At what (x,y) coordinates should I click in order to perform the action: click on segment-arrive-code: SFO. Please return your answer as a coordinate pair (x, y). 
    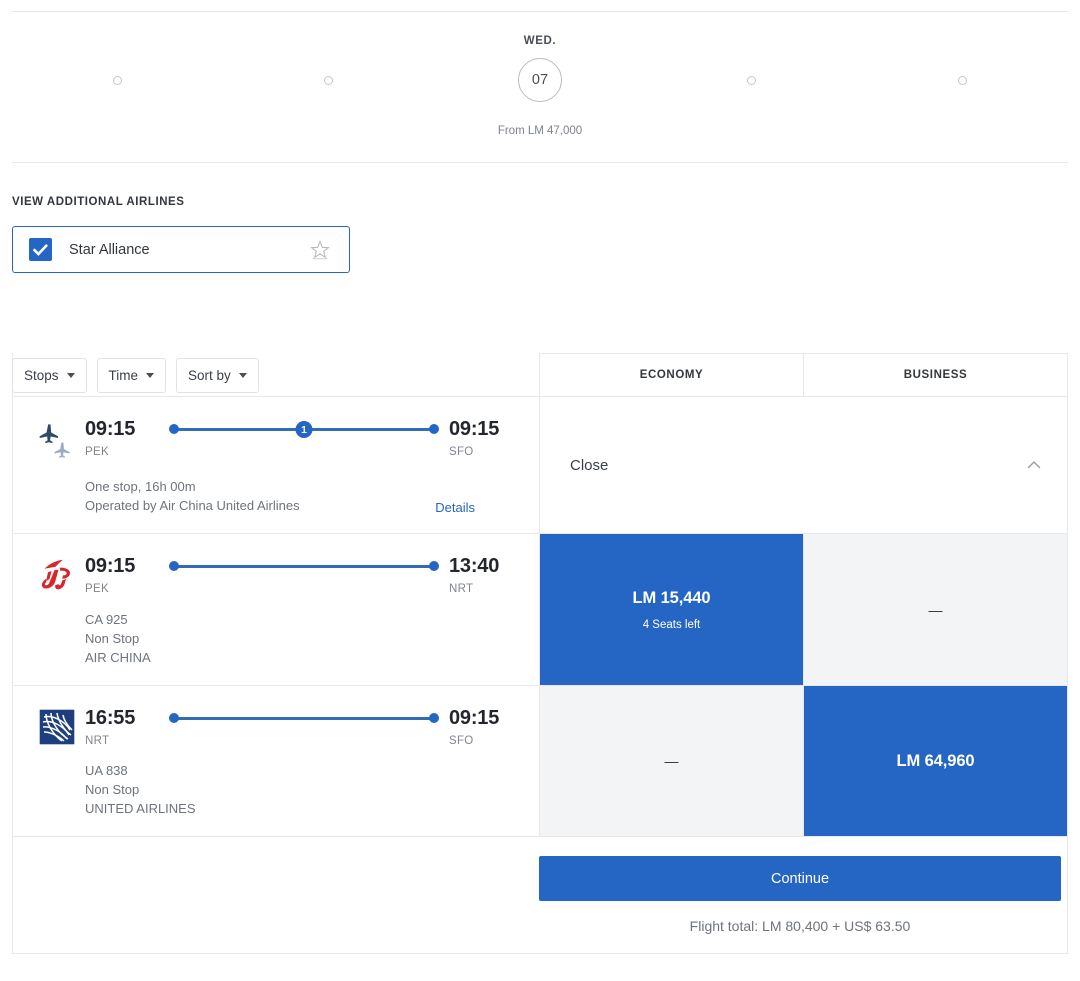
    Looking at the image, I should click on (461, 741).